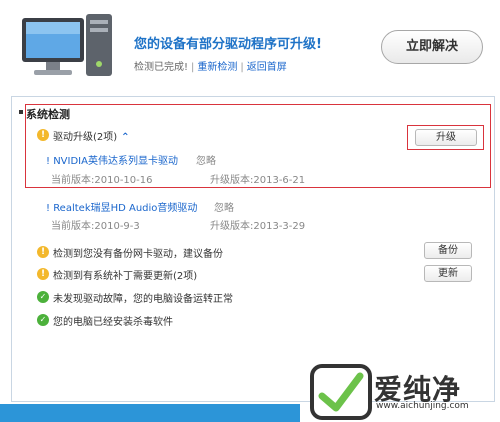 This screenshot has height=422, width=500. Describe the element at coordinates (448, 250) in the screenshot. I see `backup-button: 备份` at that location.